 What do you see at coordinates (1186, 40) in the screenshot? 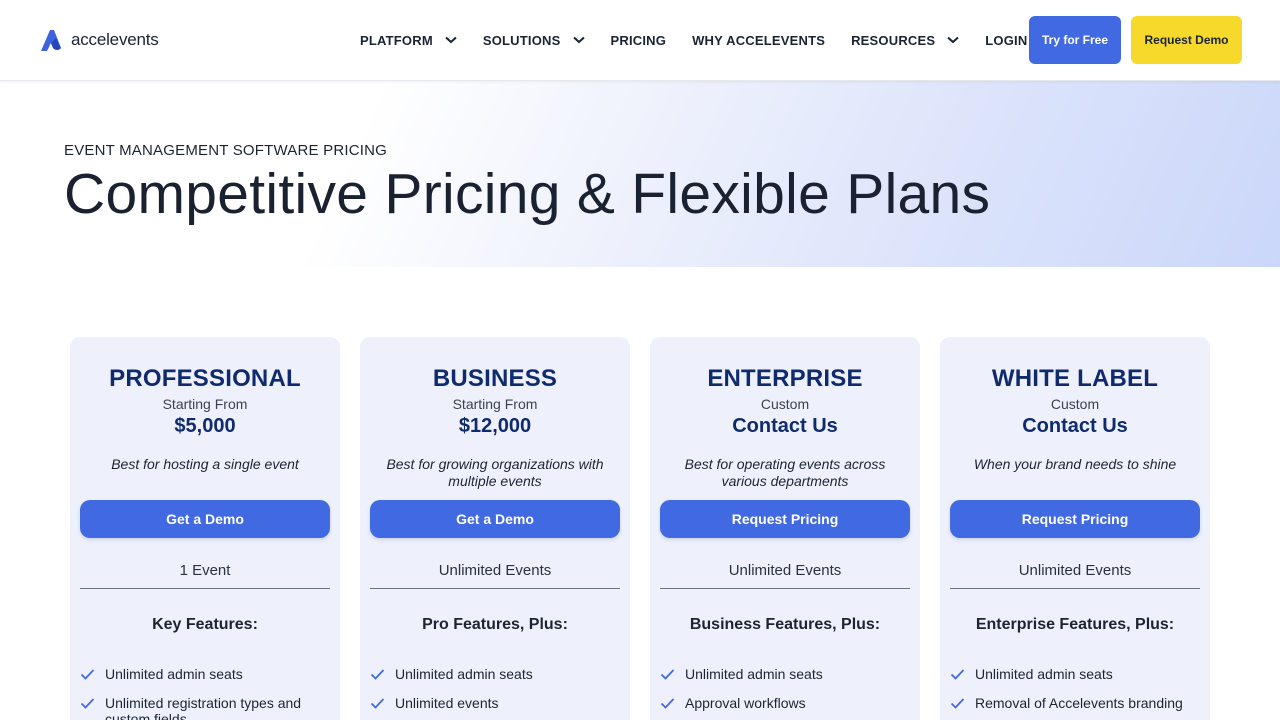
I see `request-demo-button: Request Demo` at bounding box center [1186, 40].